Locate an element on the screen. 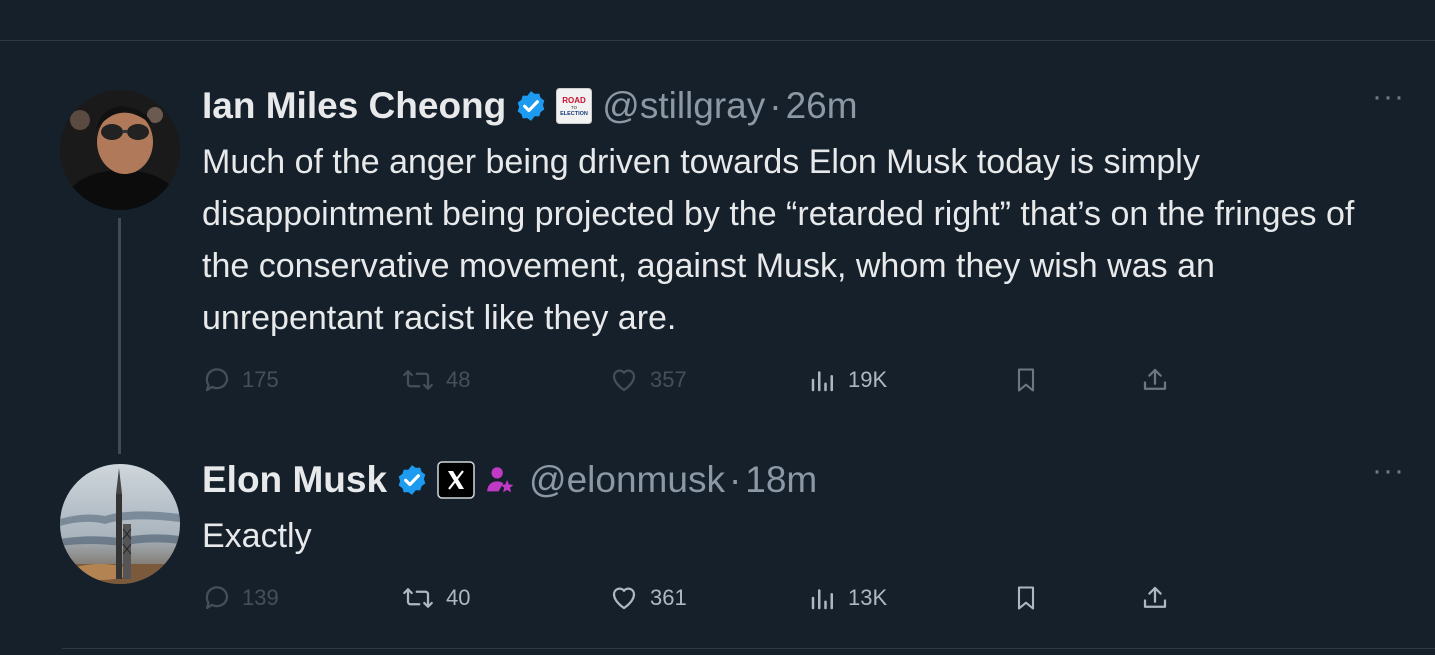 This screenshot has width=1435, height=655. svg-text: TO is located at coordinates (574, 107).